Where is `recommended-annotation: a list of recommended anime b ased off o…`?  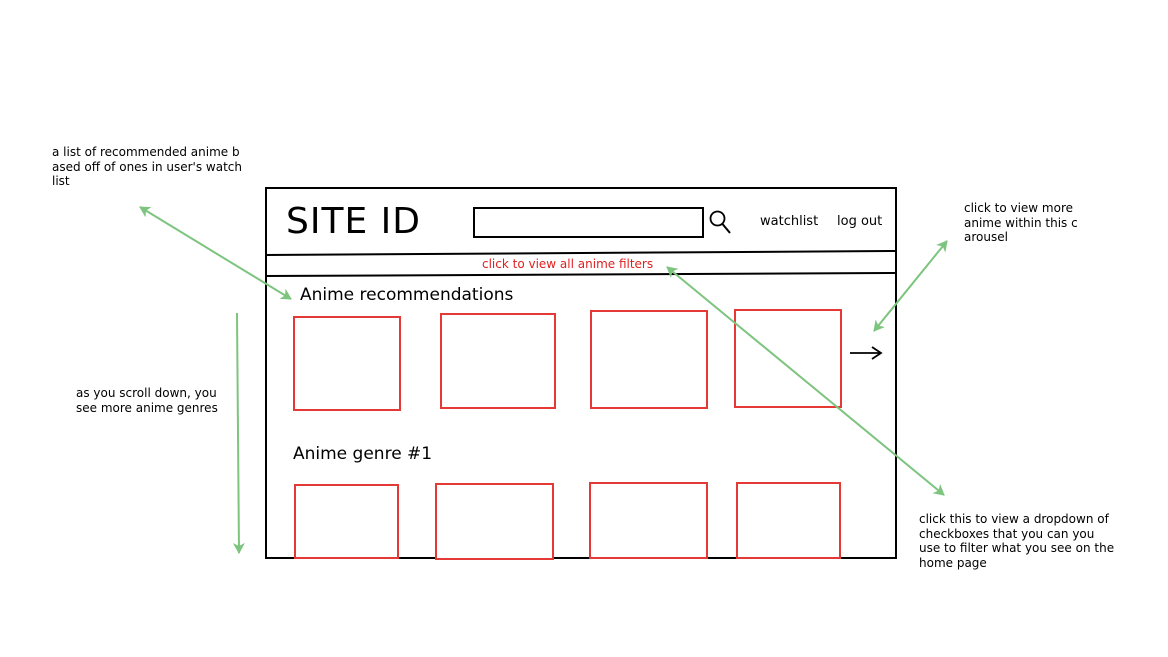
recommended-annotation: a list of recommended anime b ased off o… is located at coordinates (147, 167).